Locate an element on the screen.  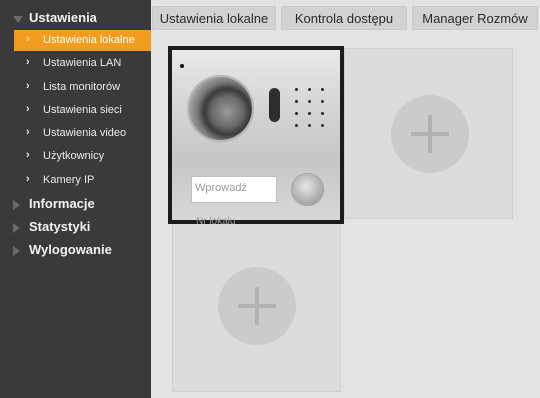
section-ustawienia: Ustawienia is located at coordinates (75, 18).